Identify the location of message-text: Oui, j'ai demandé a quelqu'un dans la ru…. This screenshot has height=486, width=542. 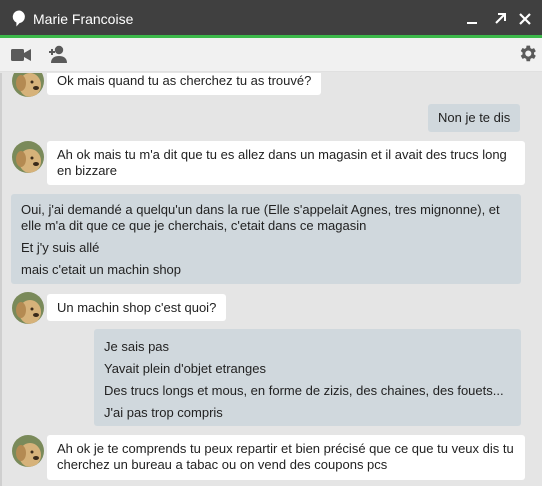
(260, 209).